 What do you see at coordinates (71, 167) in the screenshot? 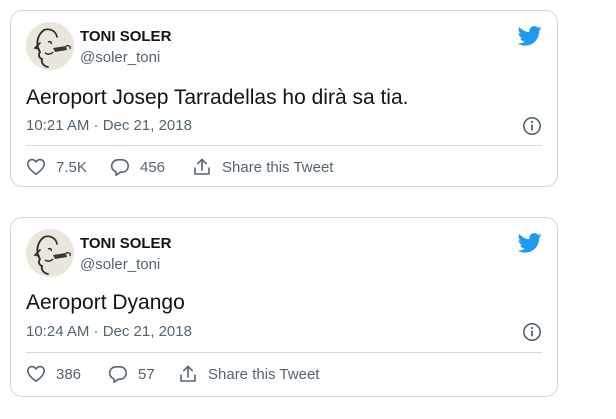
I see `like-count: 7.5K` at bounding box center [71, 167].